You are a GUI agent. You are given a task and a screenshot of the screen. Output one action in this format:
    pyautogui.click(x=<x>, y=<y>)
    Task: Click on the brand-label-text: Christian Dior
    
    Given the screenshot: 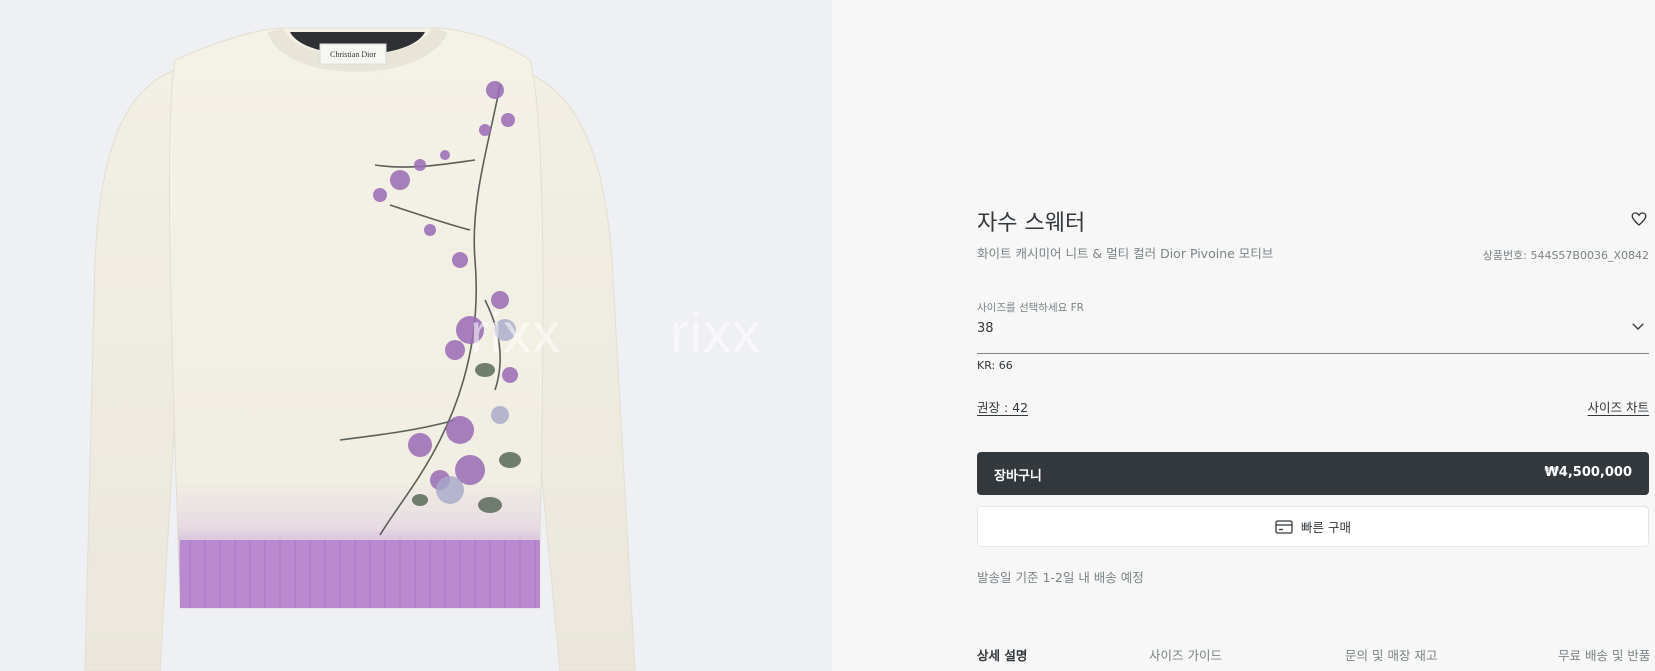 What is the action you would take?
    pyautogui.click(x=353, y=54)
    